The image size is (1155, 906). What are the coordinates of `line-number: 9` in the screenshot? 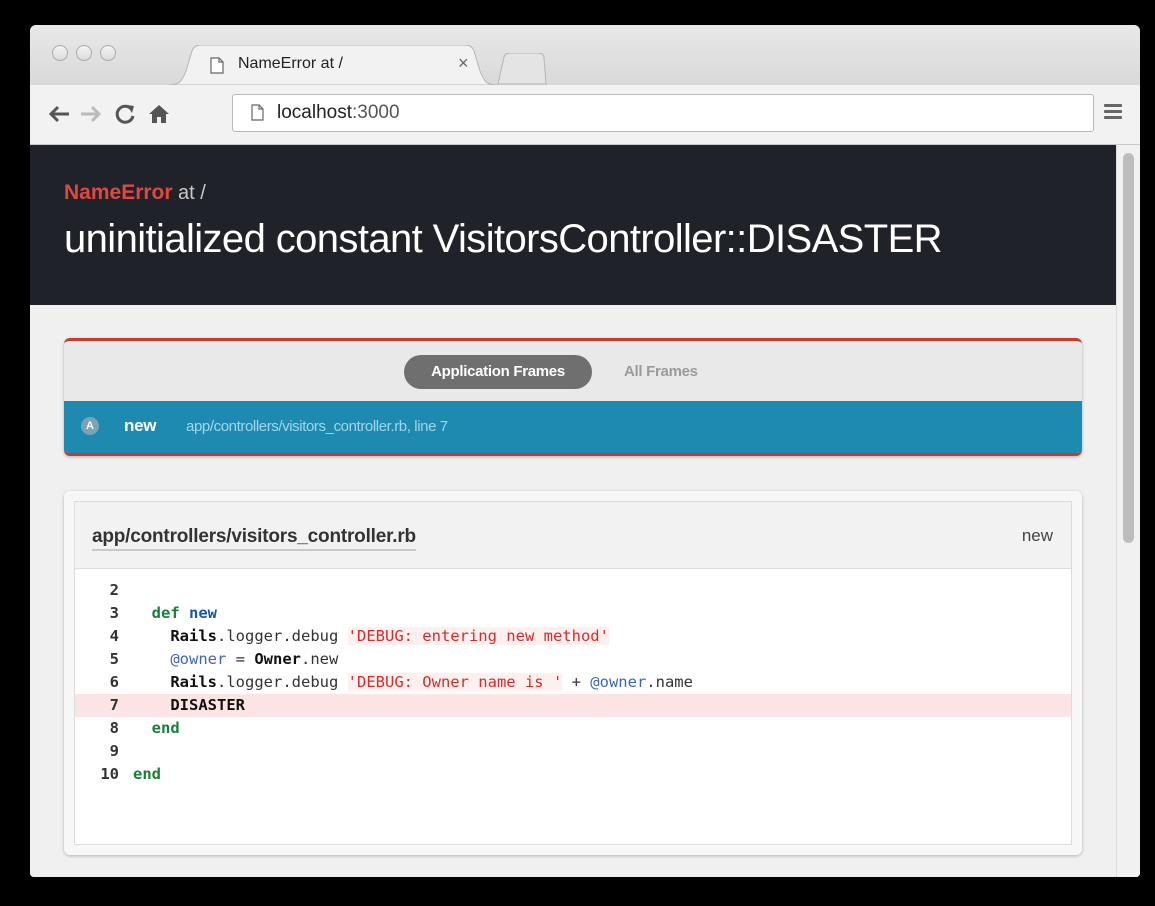 It's located at (114, 751).